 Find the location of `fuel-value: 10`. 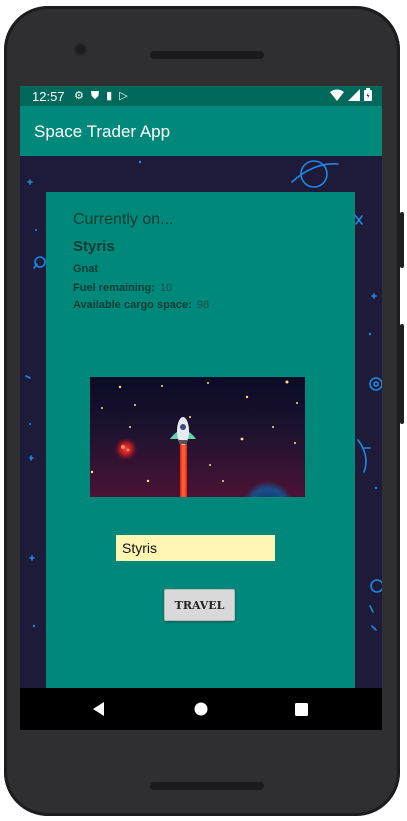

fuel-value: 10 is located at coordinates (166, 288).